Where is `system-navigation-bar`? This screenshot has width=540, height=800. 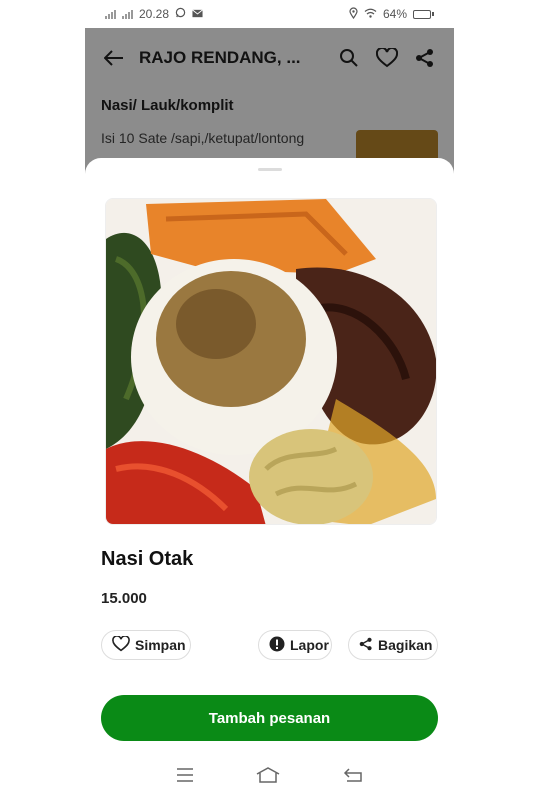
system-navigation-bar is located at coordinates (269, 777).